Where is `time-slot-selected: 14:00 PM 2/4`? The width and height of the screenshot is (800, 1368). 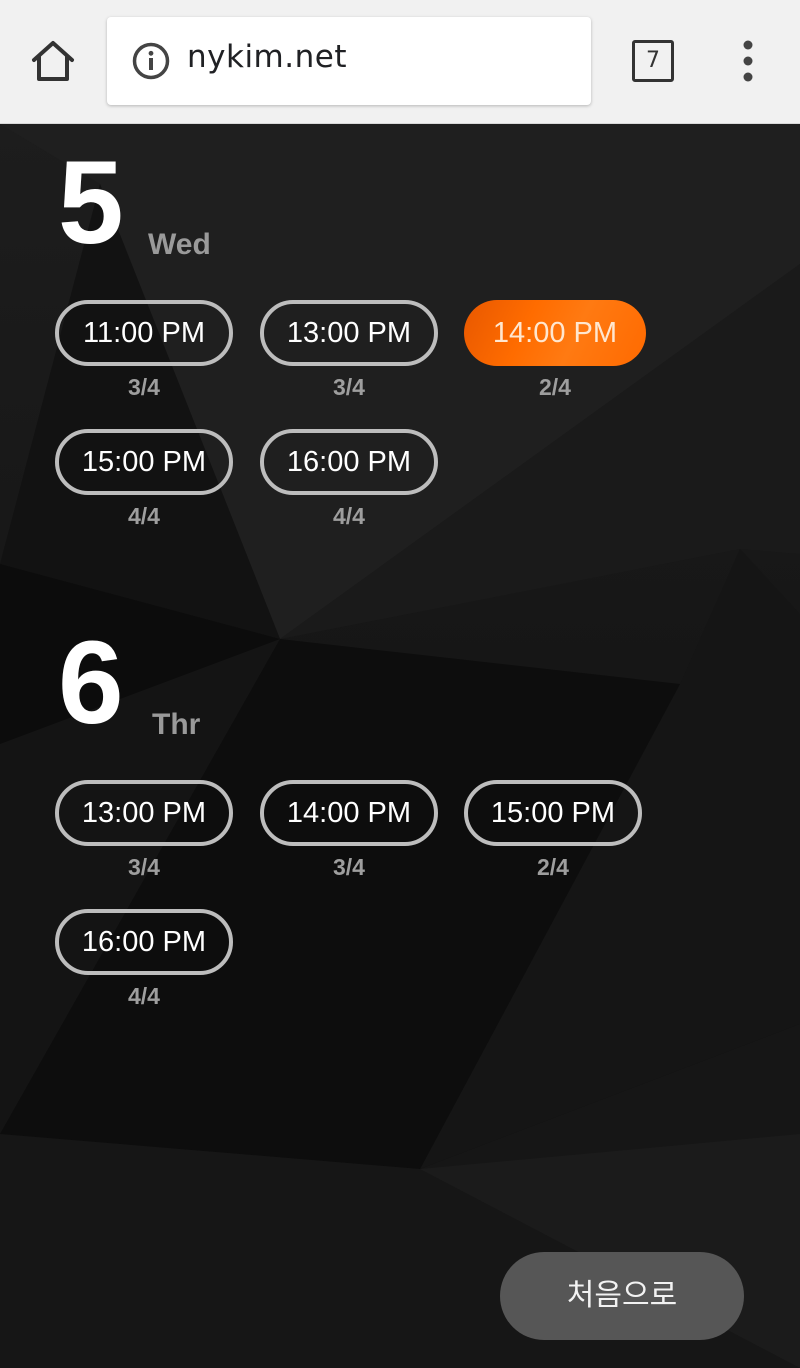
time-slot-selected: 14:00 PM 2/4 is located at coordinates (555, 350).